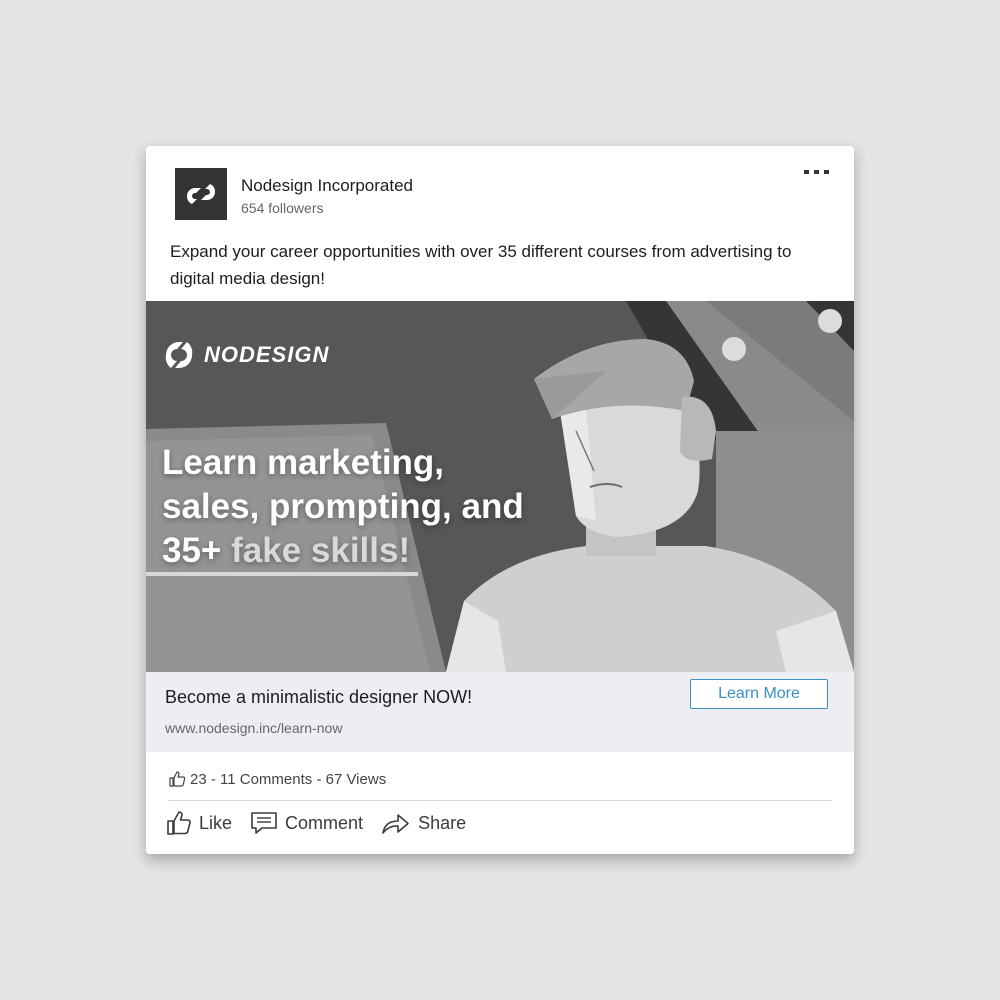 This screenshot has width=1000, height=1000. Describe the element at coordinates (442, 822) in the screenshot. I see `share-label: Share` at that location.